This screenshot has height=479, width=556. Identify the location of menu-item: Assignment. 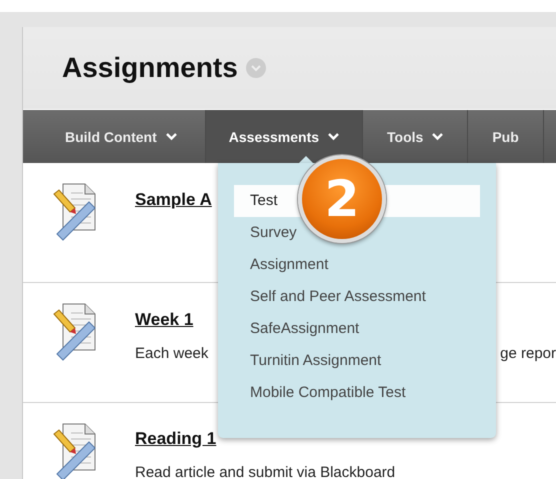
(357, 265).